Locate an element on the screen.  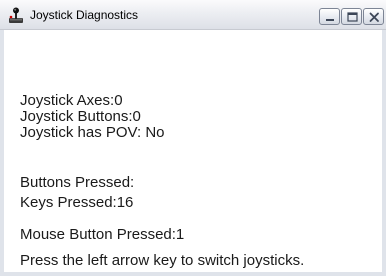
minimize-button is located at coordinates (329, 16).